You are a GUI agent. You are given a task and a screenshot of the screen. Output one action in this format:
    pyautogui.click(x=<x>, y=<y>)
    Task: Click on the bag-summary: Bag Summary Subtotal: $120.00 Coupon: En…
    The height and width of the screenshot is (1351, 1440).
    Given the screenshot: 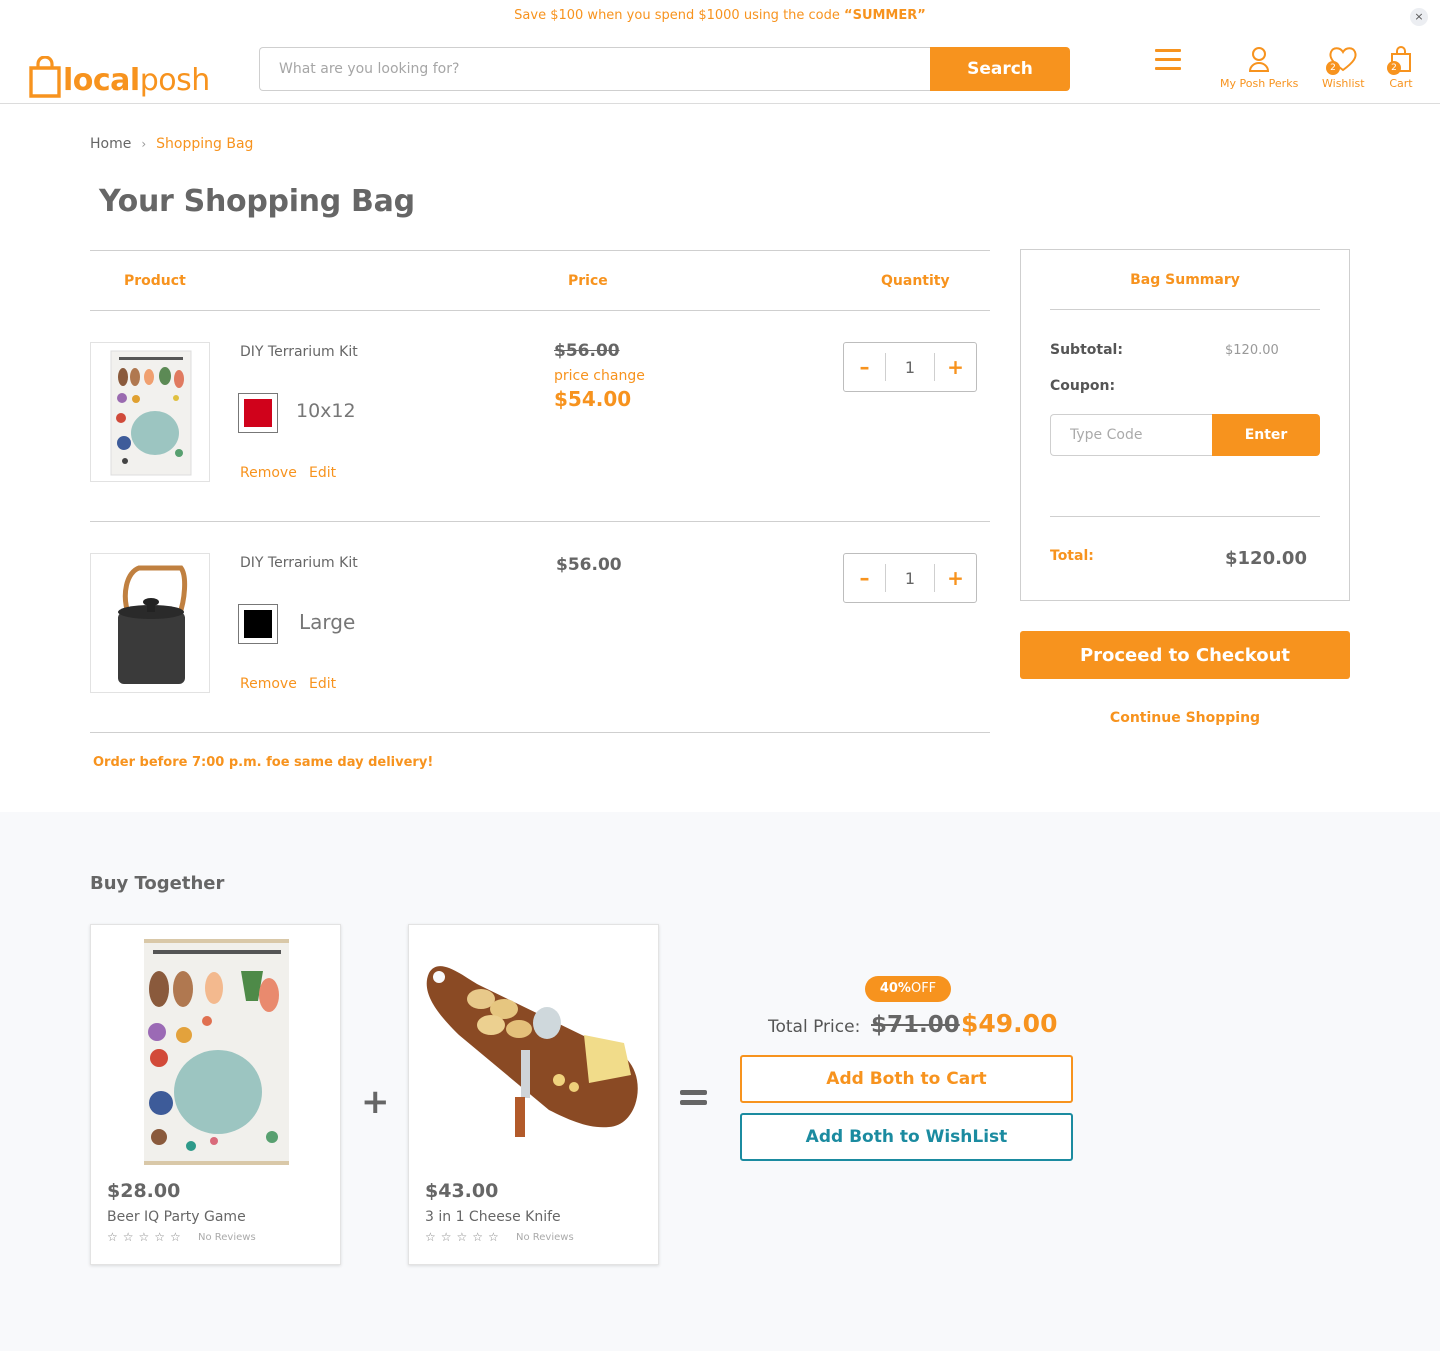 What is the action you would take?
    pyautogui.click(x=1185, y=425)
    